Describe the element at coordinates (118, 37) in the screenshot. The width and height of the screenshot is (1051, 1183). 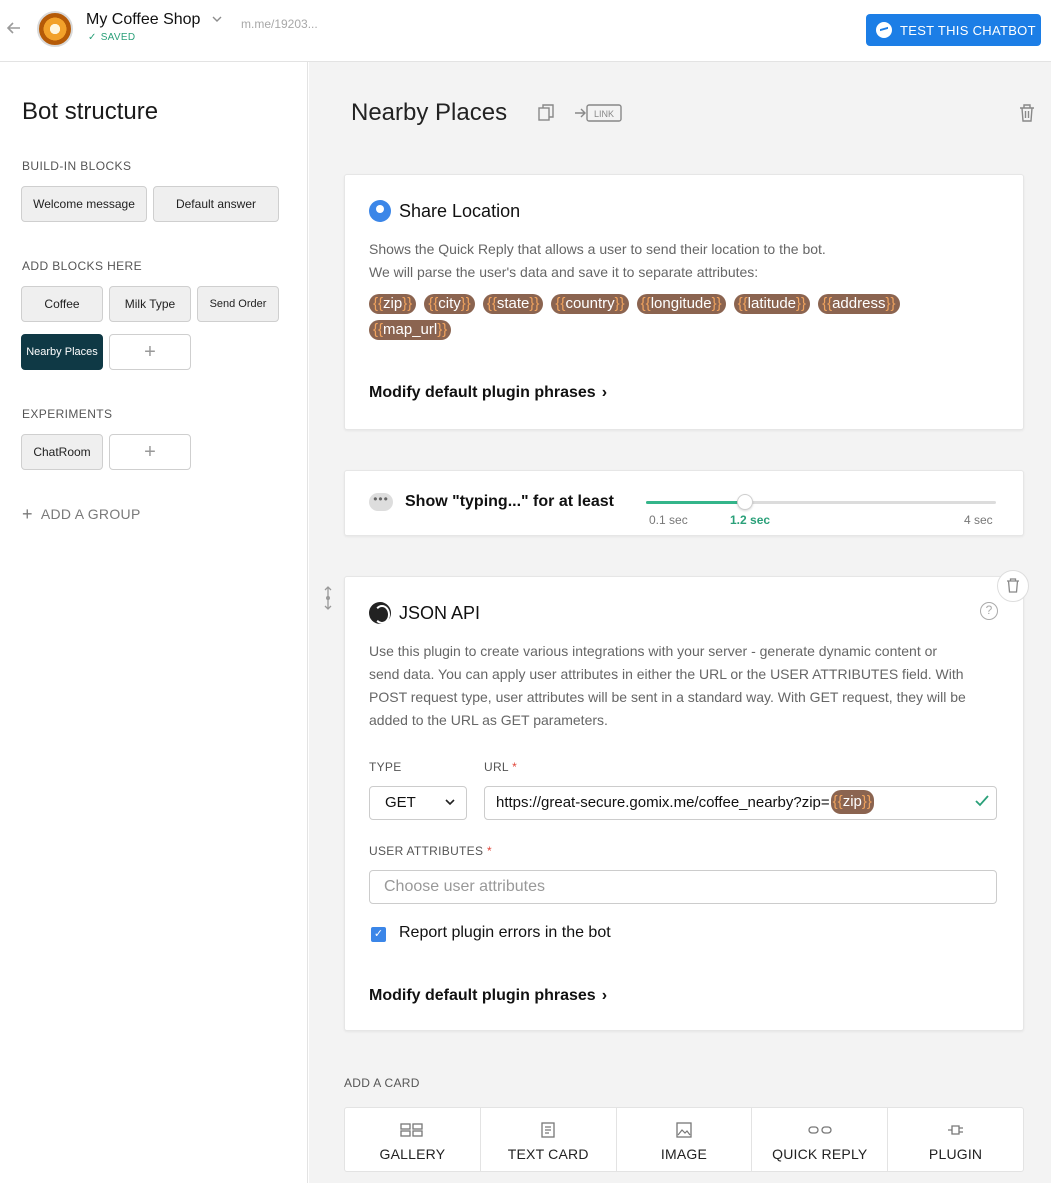
I see `saved-label: SAVED` at that location.